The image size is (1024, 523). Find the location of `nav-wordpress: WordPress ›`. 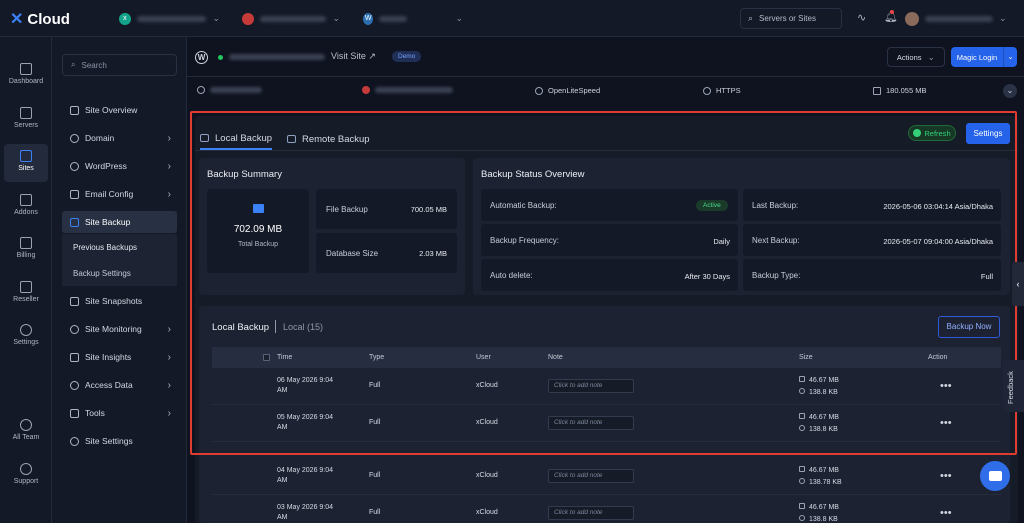

nav-wordpress: WordPress › is located at coordinates (119, 166).